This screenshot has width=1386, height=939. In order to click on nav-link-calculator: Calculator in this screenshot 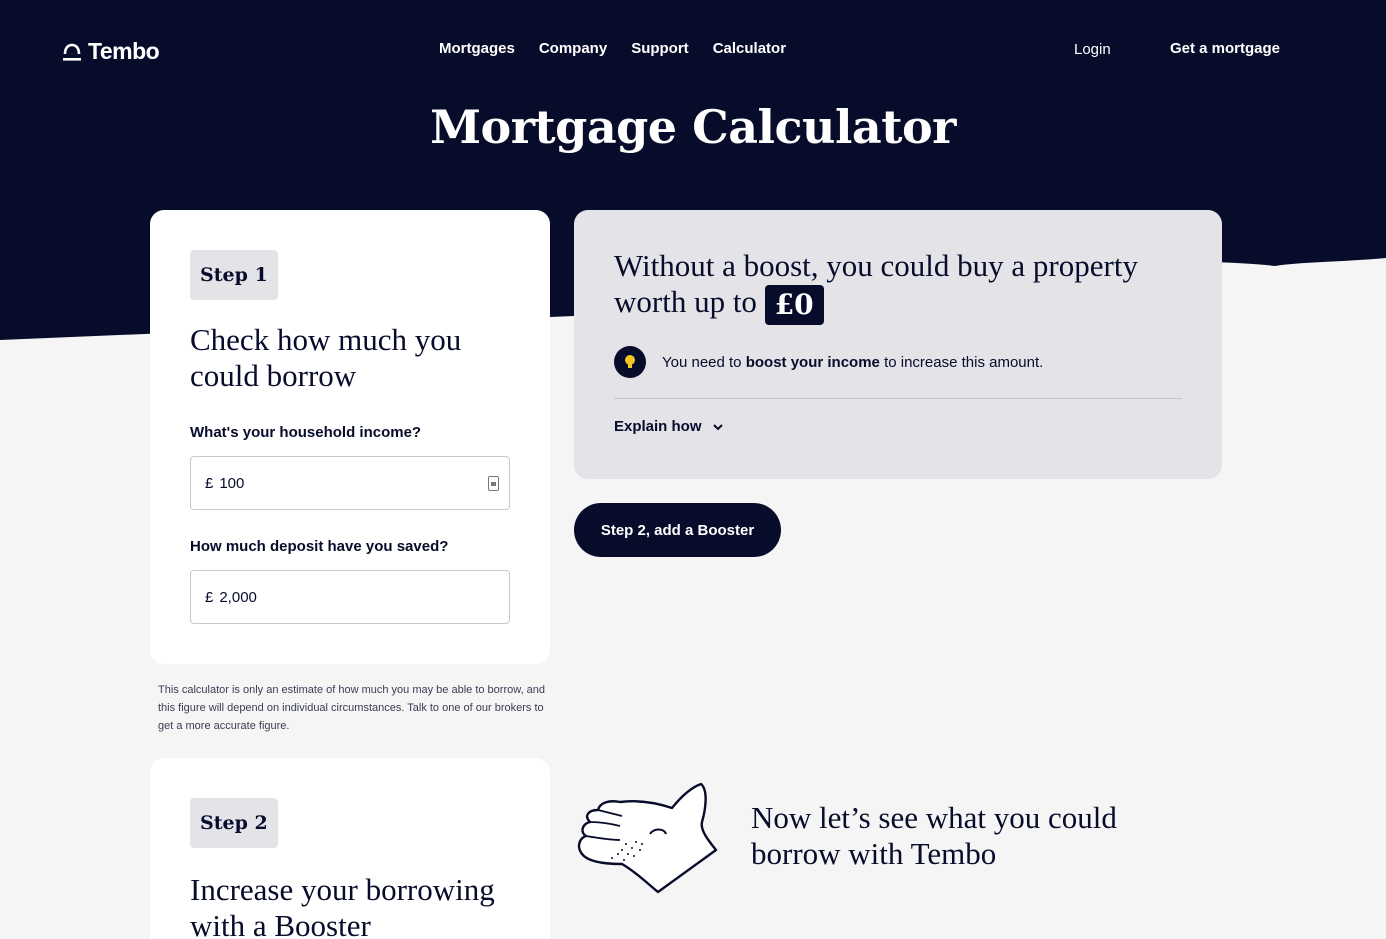, I will do `click(749, 48)`.